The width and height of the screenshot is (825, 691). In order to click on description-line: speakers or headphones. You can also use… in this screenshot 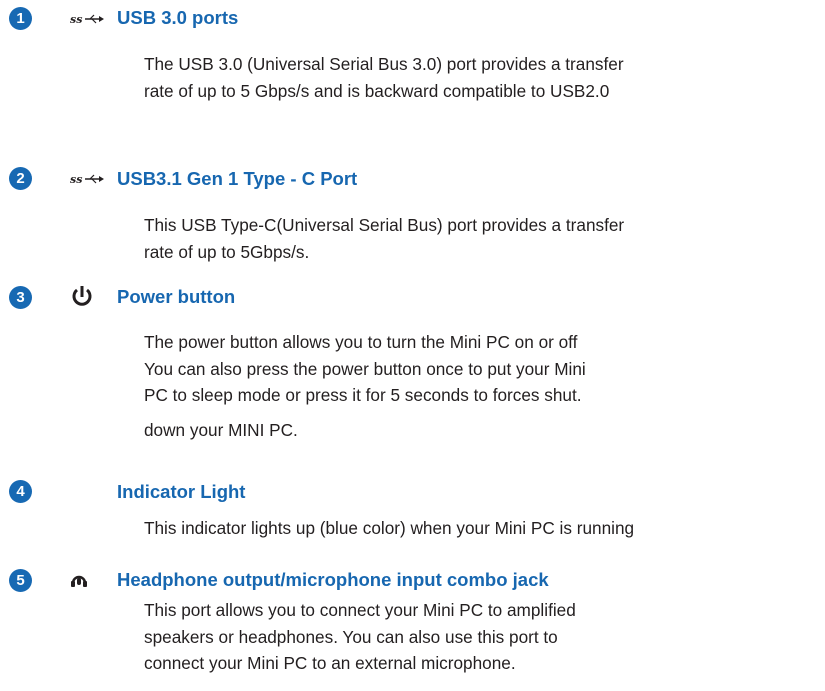, I will do `click(351, 636)`.